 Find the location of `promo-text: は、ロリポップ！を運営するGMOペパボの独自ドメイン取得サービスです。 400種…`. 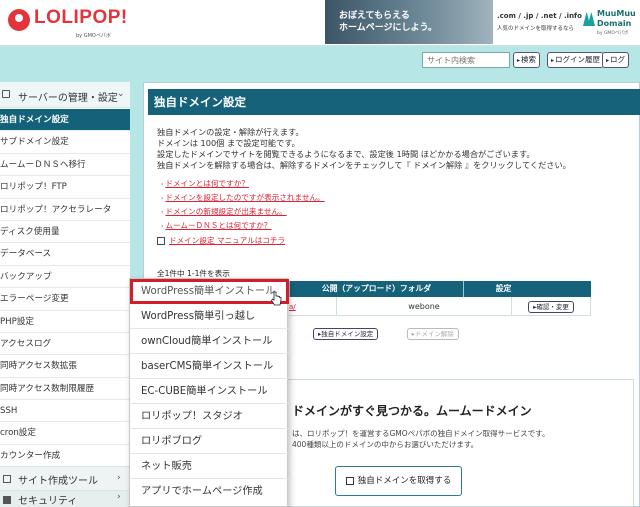

promo-text: は、ロリポップ！を運営するGMOペパボの独自ドメイン取得サービスです。 400種… is located at coordinates (420, 439).